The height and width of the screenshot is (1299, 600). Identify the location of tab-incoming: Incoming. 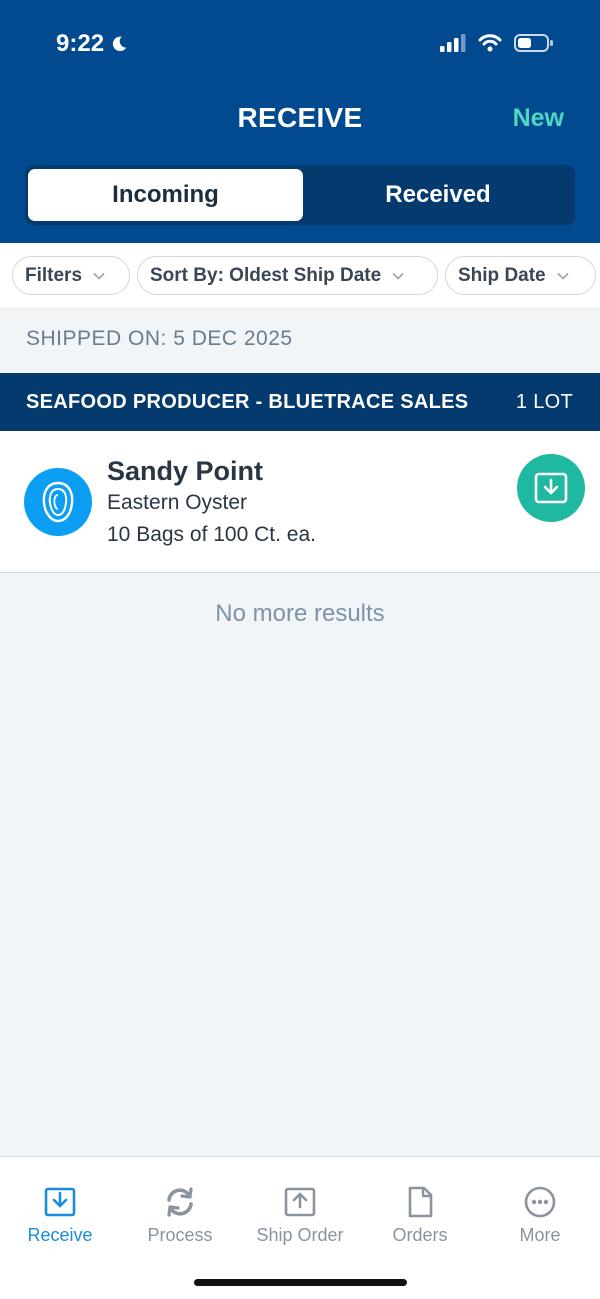
(165, 195).